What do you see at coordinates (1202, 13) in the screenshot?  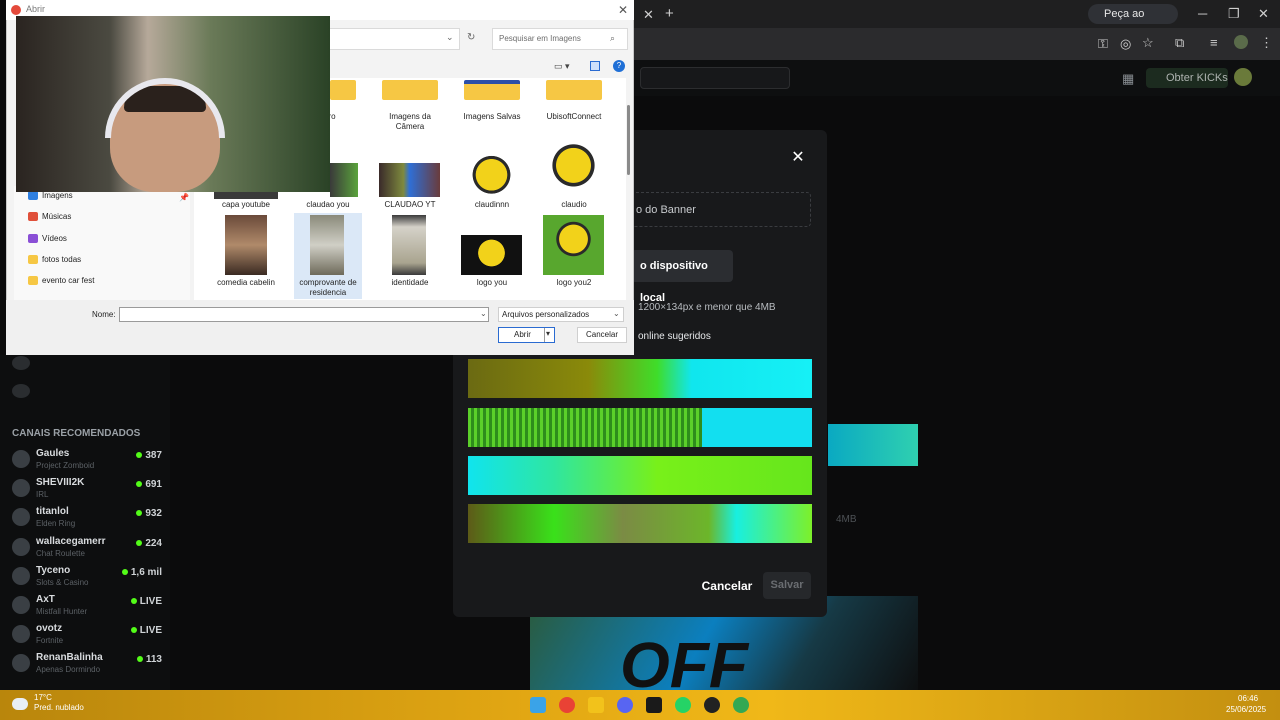 I see `minimize-button: ─` at bounding box center [1202, 13].